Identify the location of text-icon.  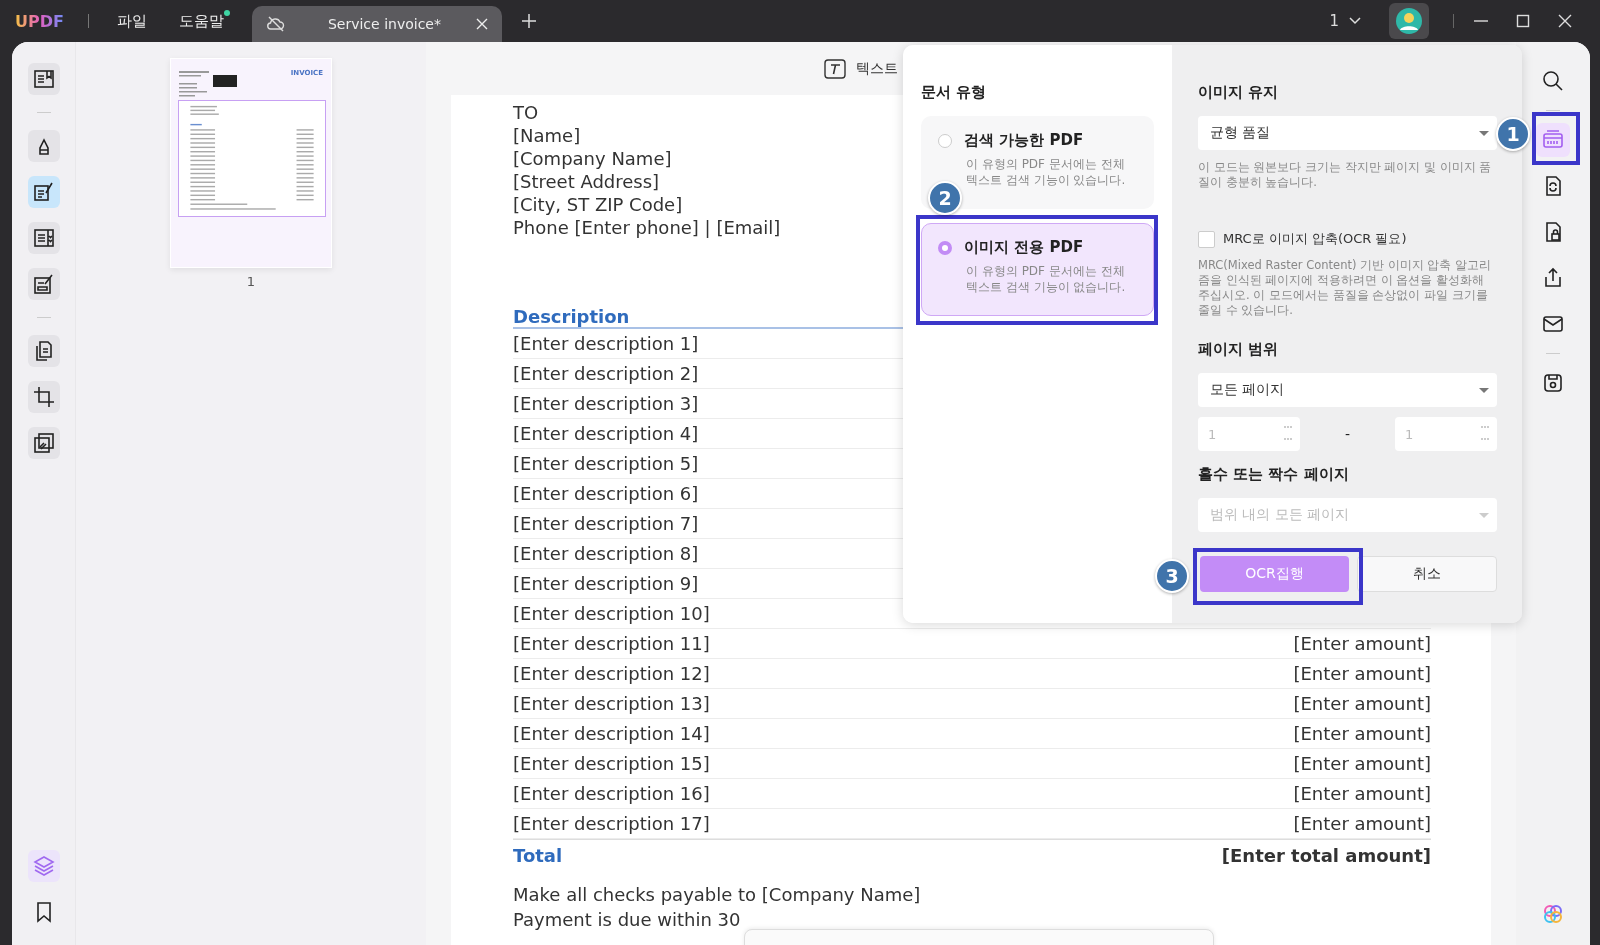
(835, 68).